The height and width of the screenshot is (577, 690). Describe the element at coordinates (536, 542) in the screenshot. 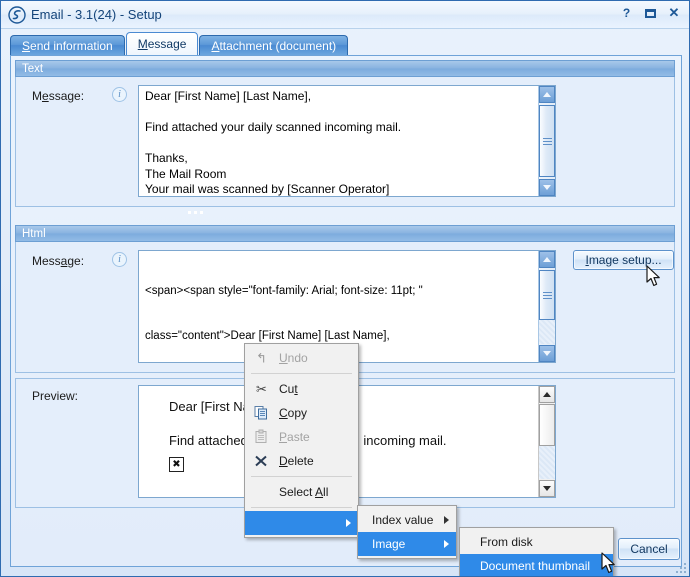

I see `submenu-item-from-disk: From disk` at that location.